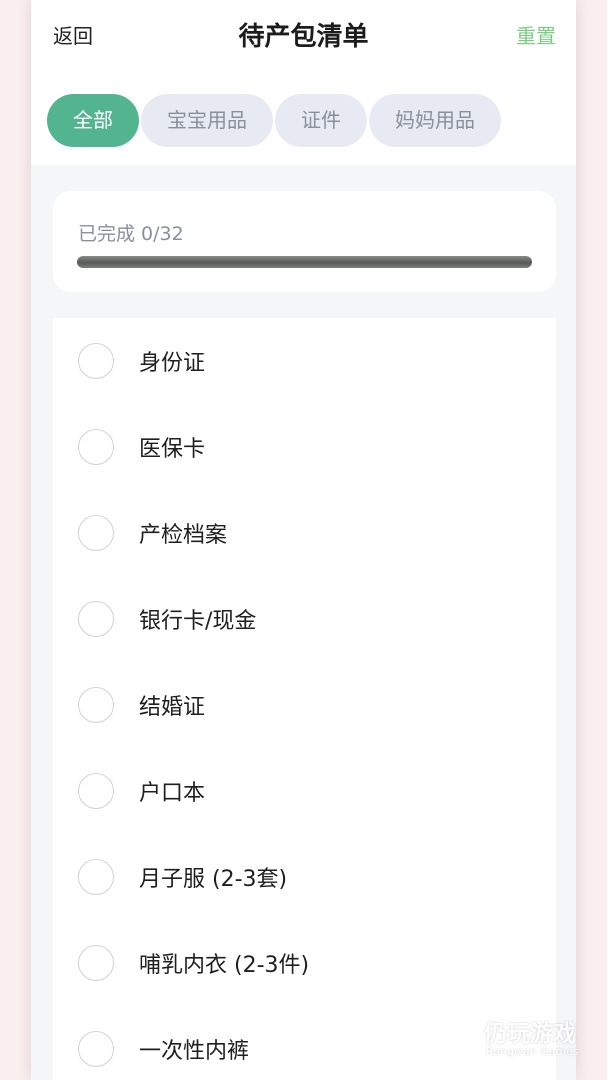  What do you see at coordinates (224, 965) in the screenshot?
I see `item-label: 哺乳内衣 (2-3件)` at bounding box center [224, 965].